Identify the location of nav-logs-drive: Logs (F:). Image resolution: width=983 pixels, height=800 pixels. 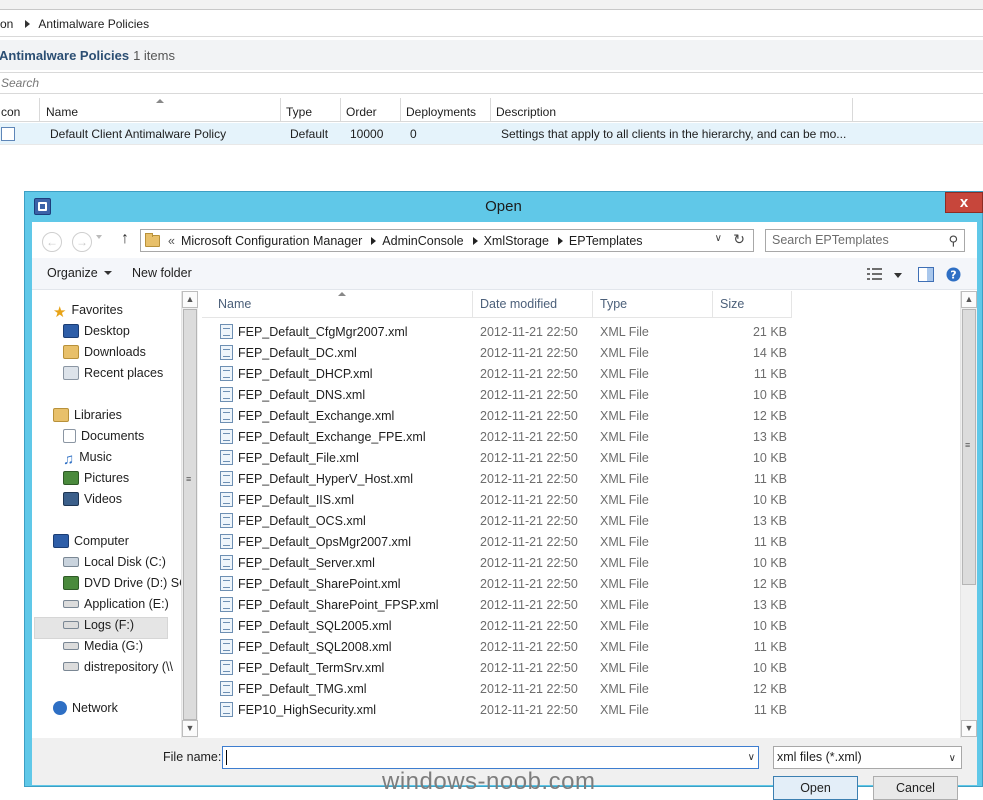
(98, 625).